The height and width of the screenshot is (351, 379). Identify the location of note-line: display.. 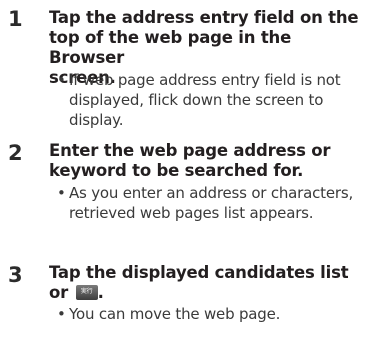
(96, 120).